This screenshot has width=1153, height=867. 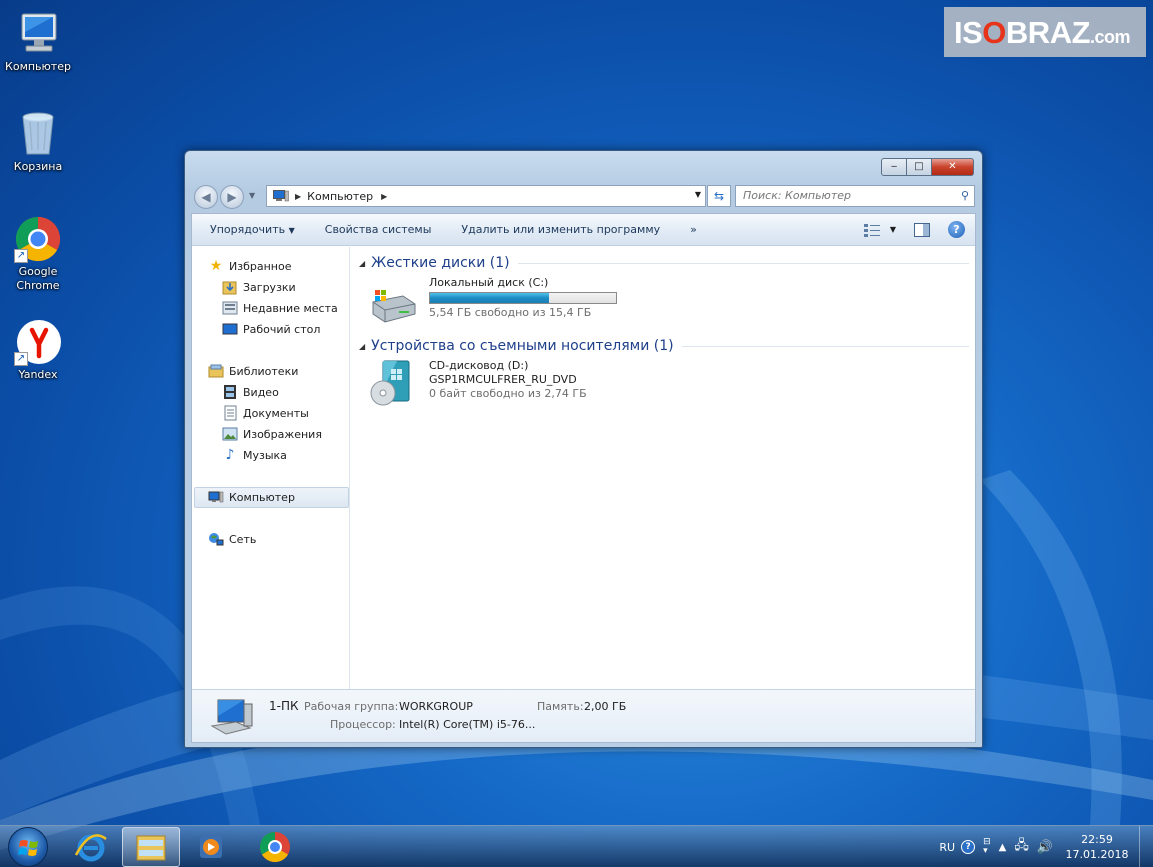 What do you see at coordinates (260, 266) in the screenshot?
I see `sidebar-item-label: Избранное` at bounding box center [260, 266].